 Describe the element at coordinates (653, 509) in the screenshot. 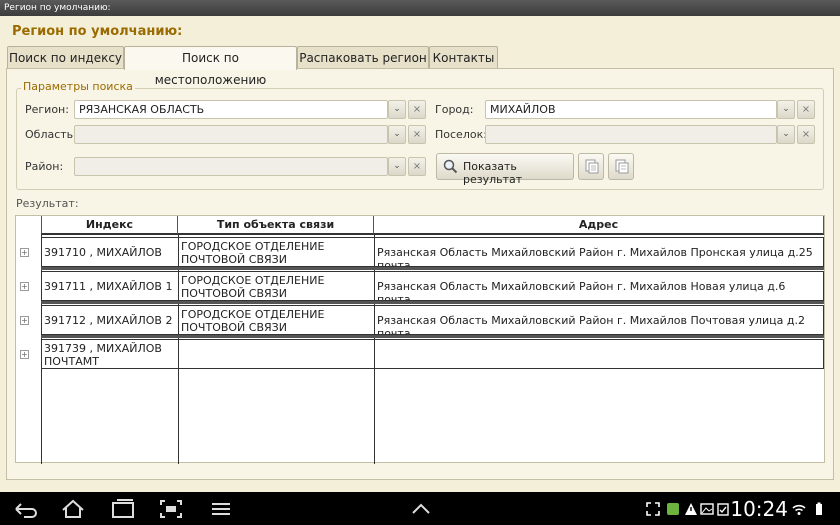

I see `fullscreen-icon` at that location.